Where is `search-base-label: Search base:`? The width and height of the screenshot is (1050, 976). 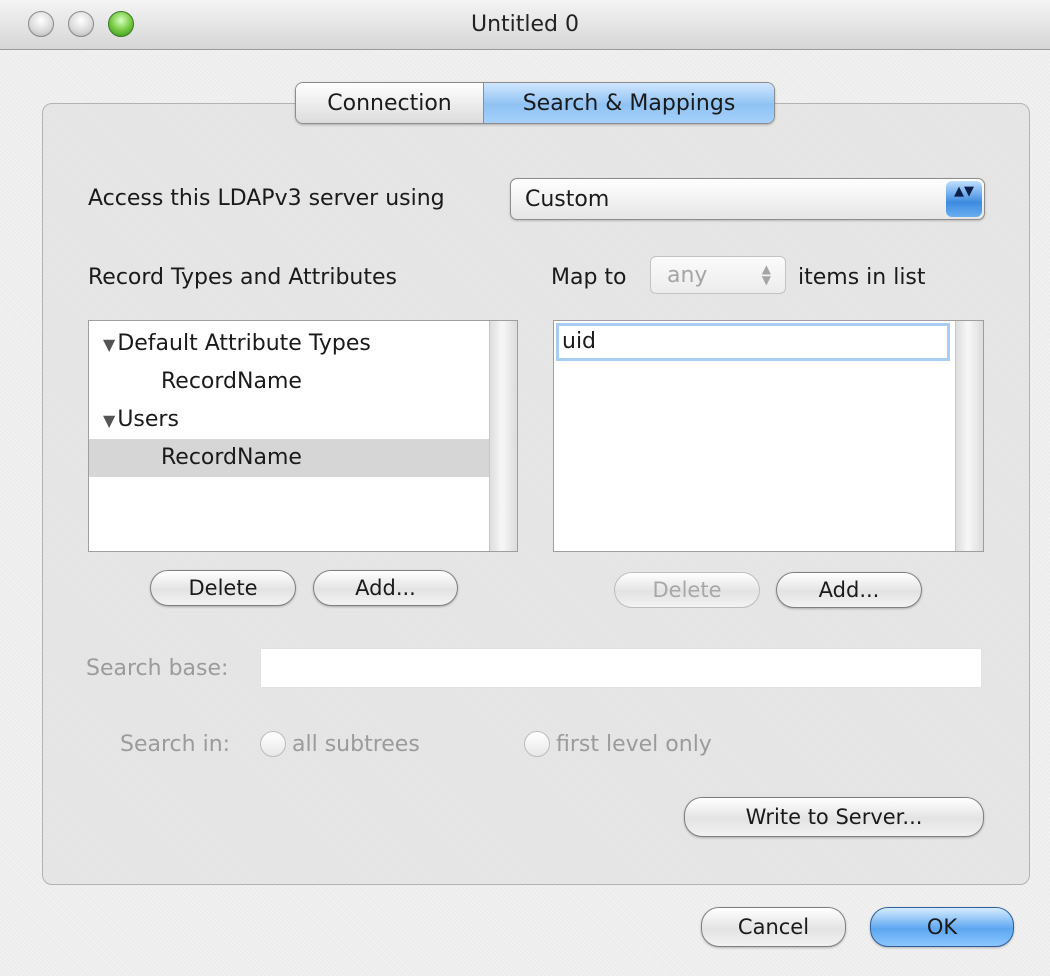
search-base-label: Search base: is located at coordinates (157, 668).